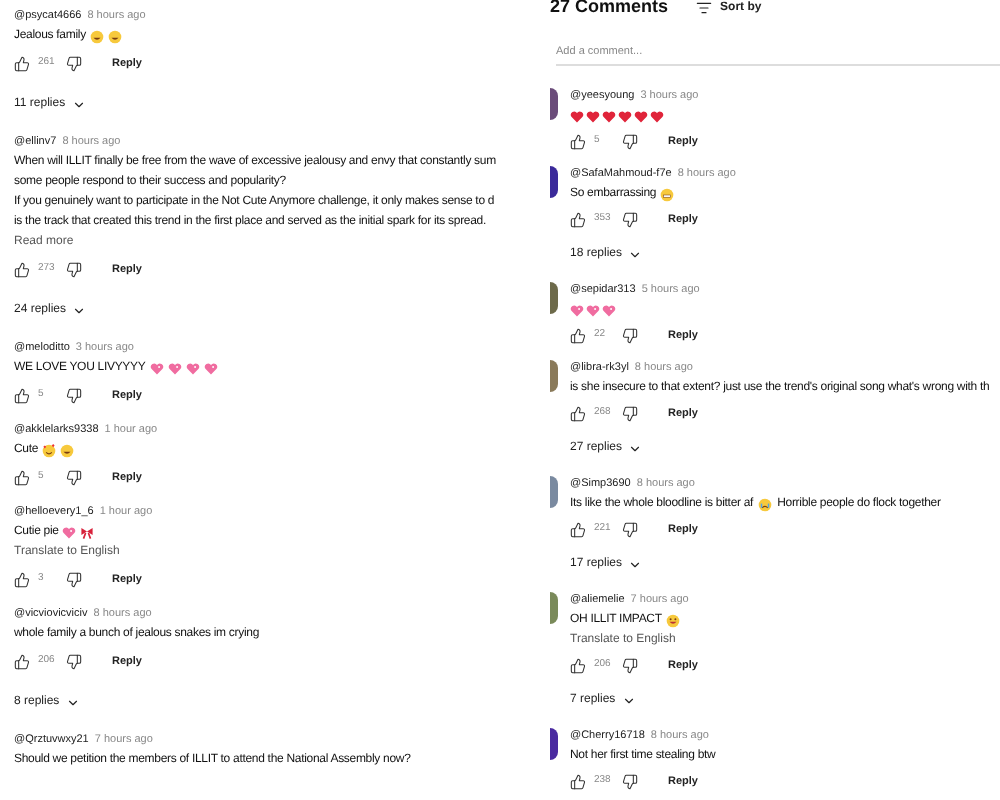 This screenshot has height=800, width=1000. Describe the element at coordinates (49, 450) in the screenshot. I see `face-with-hearts-icon` at that location.